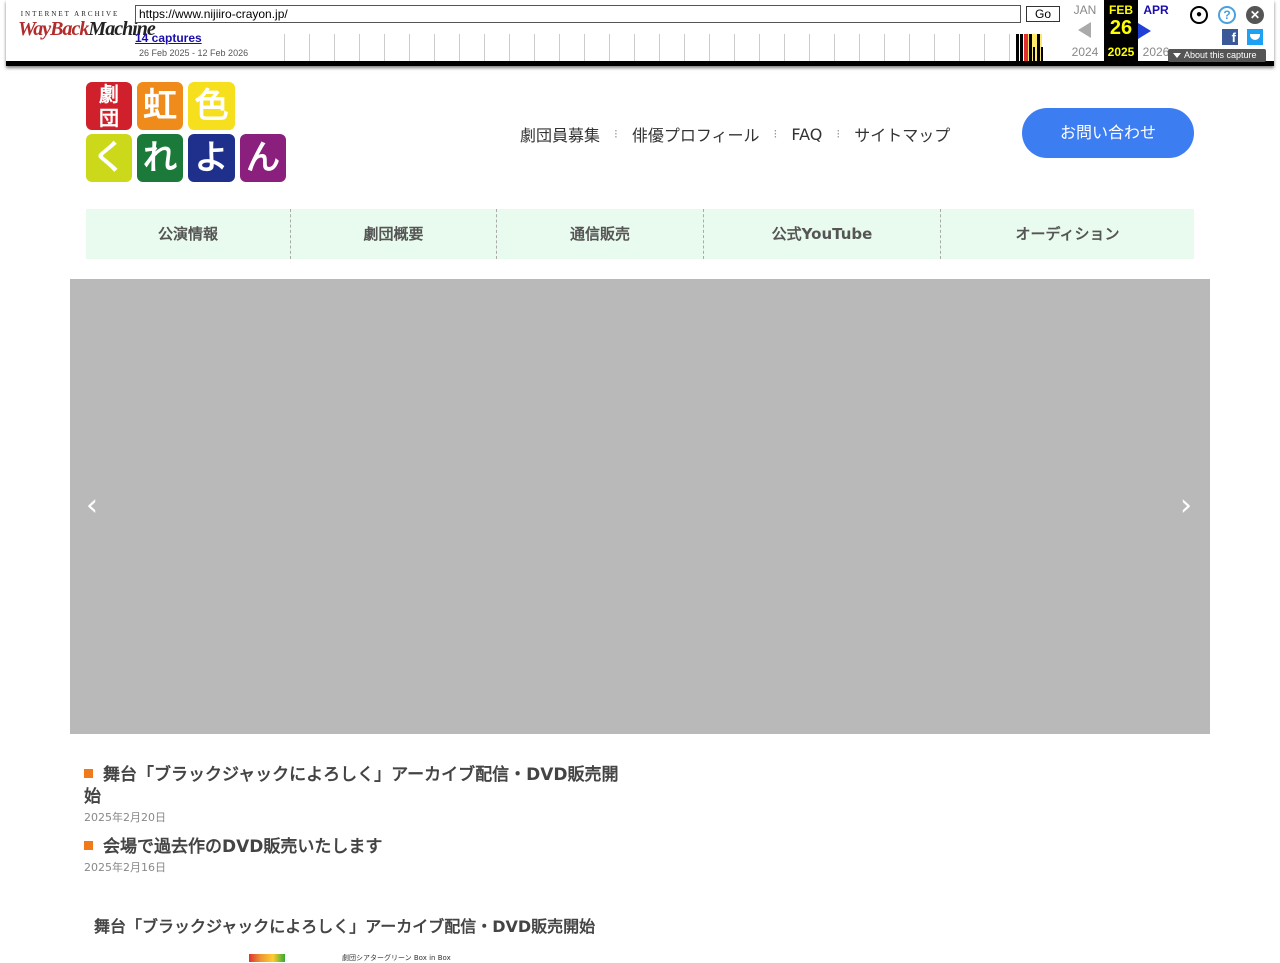 The image size is (1280, 963). What do you see at coordinates (1156, 10) in the screenshot?
I see `next-month-label: APR` at bounding box center [1156, 10].